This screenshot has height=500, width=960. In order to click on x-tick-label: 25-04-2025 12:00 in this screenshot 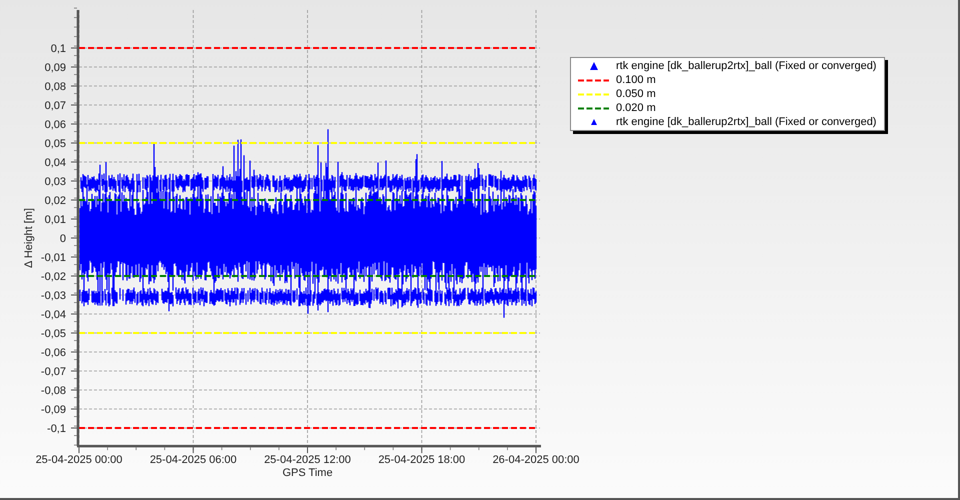, I will do `click(307, 460)`.